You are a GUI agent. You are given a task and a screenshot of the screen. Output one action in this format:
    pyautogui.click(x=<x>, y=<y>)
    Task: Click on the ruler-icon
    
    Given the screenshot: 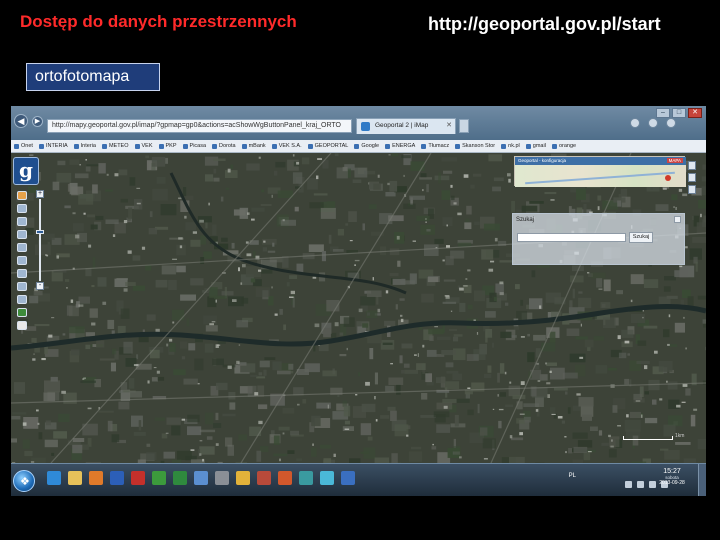 What is the action you would take?
    pyautogui.click(x=22, y=299)
    